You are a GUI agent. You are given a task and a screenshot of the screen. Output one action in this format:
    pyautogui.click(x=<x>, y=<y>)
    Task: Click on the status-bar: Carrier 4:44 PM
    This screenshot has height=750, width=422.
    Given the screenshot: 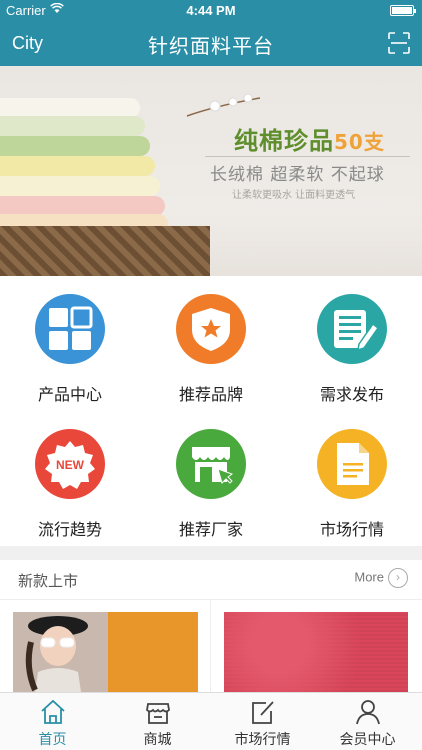 What is the action you would take?
    pyautogui.click(x=211, y=11)
    